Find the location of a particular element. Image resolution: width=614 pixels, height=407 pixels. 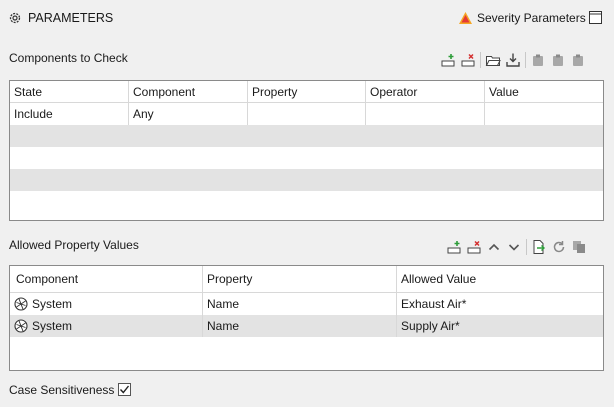

download-icon is located at coordinates (513, 60).